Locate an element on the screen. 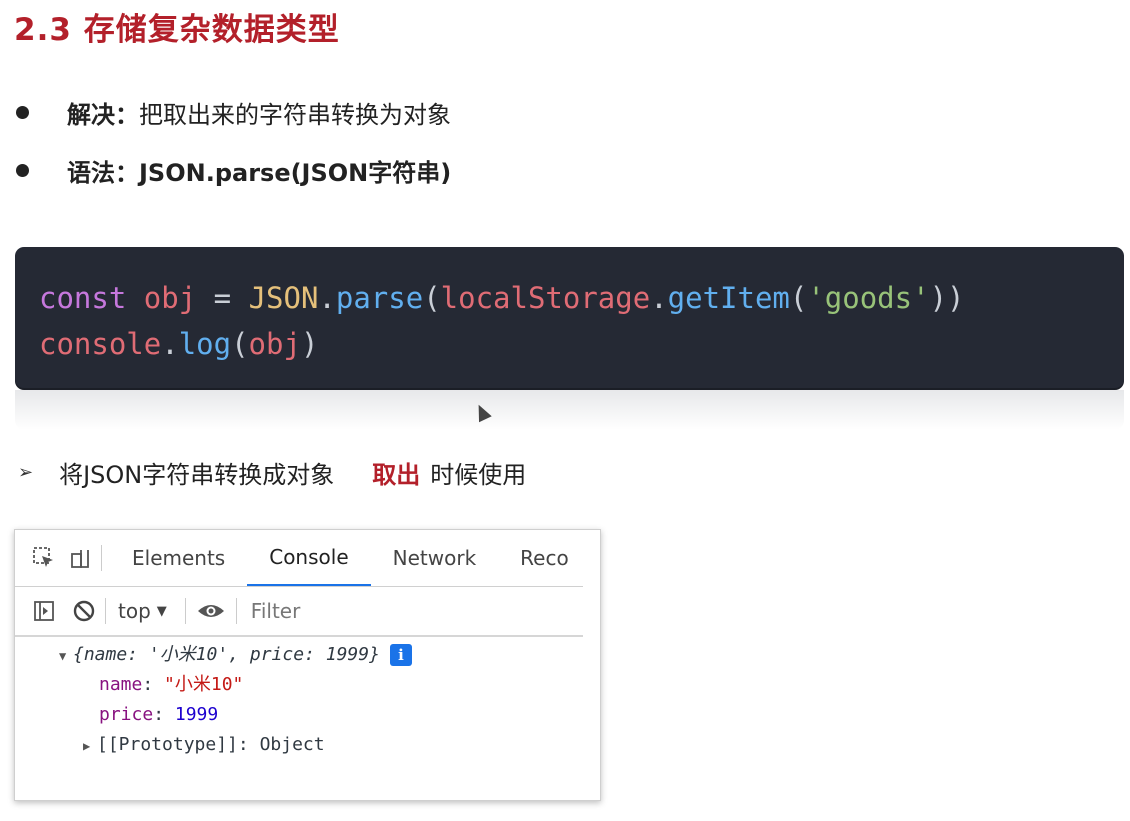 This screenshot has width=1130, height=821. code-object: console is located at coordinates (100, 344).